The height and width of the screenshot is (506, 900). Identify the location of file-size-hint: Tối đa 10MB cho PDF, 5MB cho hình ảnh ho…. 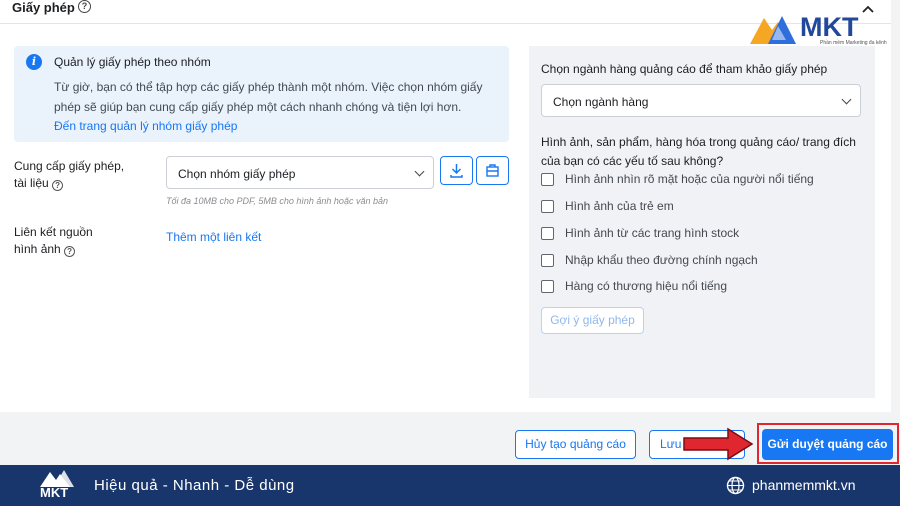
(277, 201).